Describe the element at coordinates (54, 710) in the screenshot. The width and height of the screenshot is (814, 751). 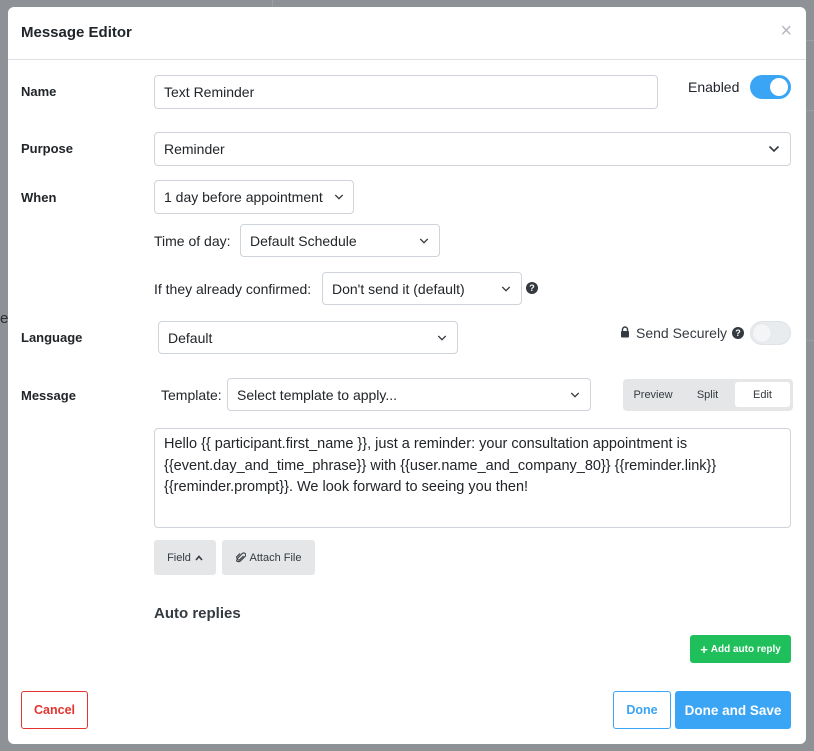
I see `cancel-button: Cancel` at that location.